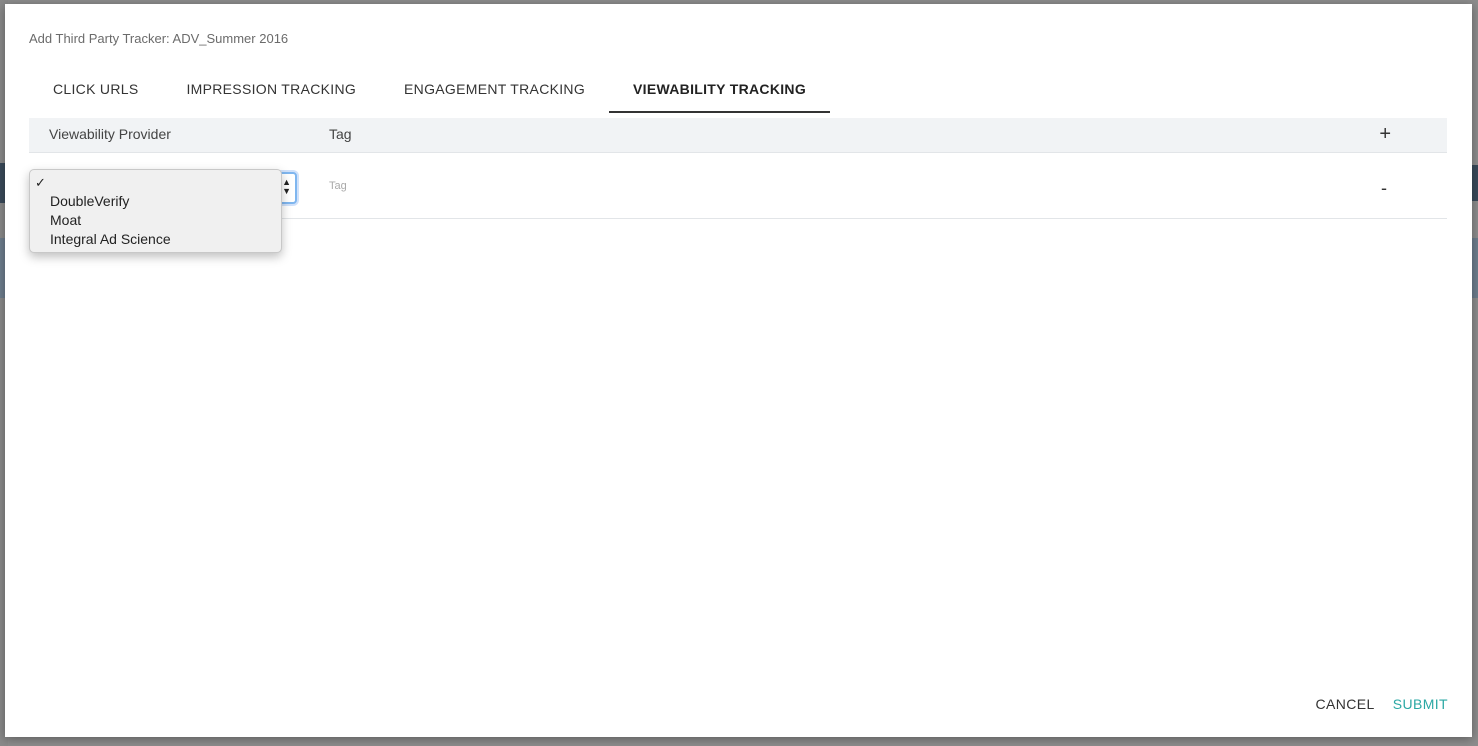 The image size is (1478, 746). What do you see at coordinates (494, 90) in the screenshot?
I see `tab-engagement-tracking: ENGAGEMENT TRACKING` at bounding box center [494, 90].